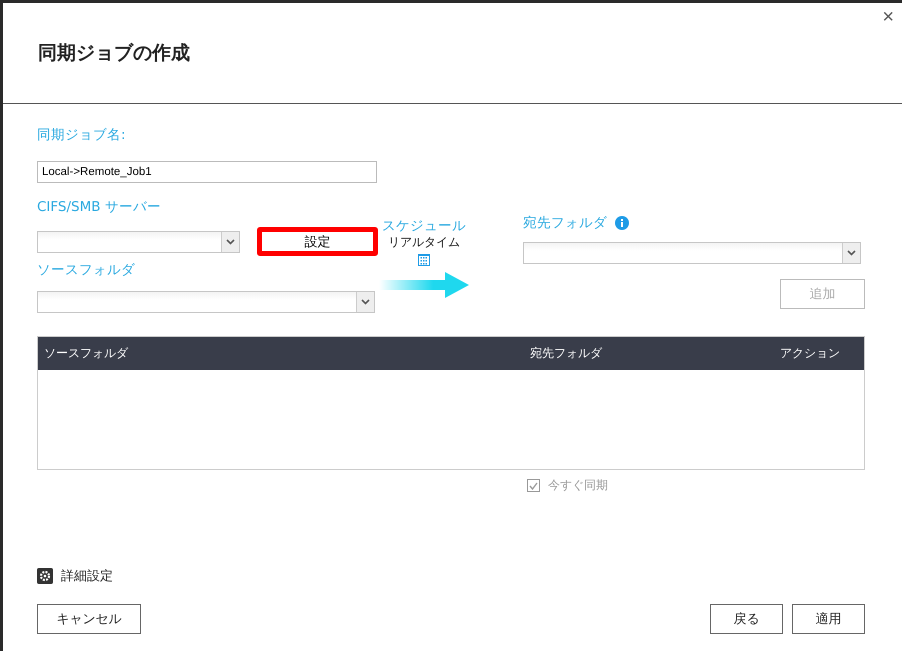  I want to click on field-label: CIFS/SMB サーバー, so click(99, 207).